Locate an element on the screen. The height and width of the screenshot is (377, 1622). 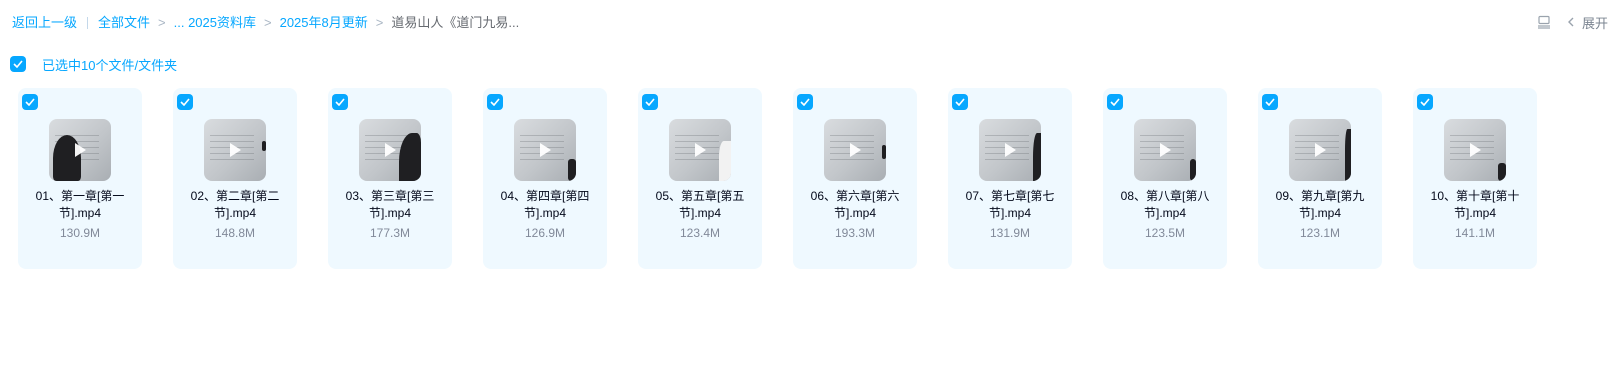
list-view-icon is located at coordinates (1544, 22).